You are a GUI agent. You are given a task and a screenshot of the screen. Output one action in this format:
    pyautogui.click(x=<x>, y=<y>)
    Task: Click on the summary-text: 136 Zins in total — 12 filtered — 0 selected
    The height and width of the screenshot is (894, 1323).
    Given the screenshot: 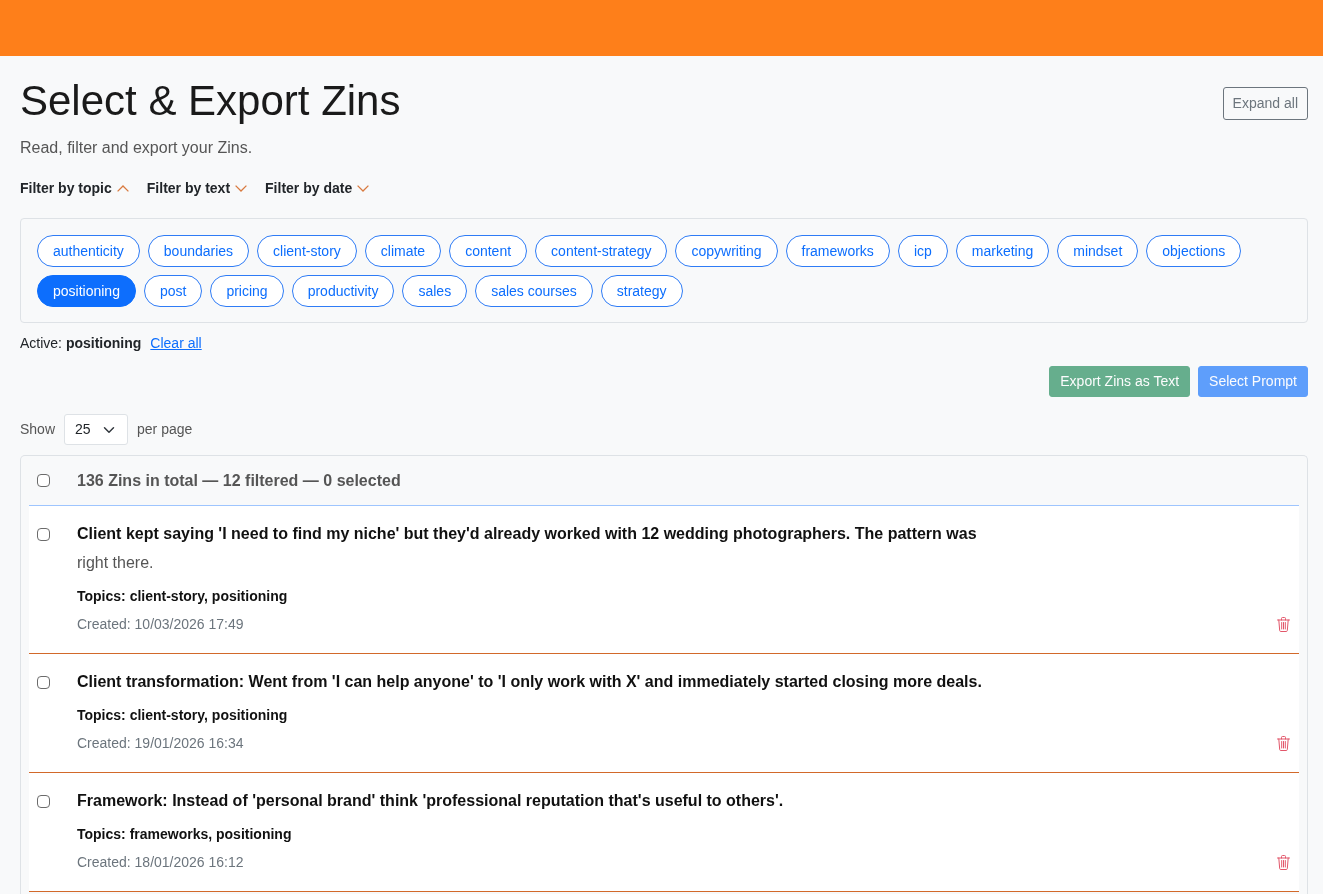 What is the action you would take?
    pyautogui.click(x=239, y=480)
    